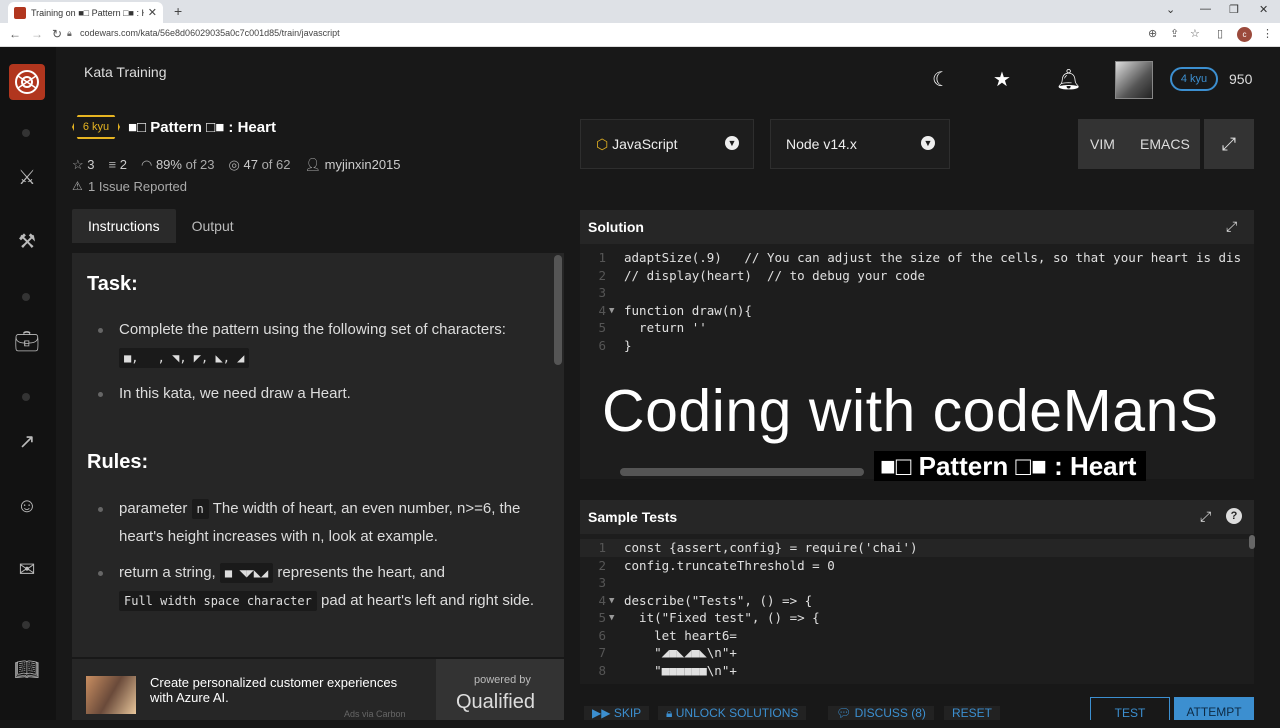  Describe the element at coordinates (361, 572) in the screenshot. I see `rule-2-post: represents the heart, and` at that location.